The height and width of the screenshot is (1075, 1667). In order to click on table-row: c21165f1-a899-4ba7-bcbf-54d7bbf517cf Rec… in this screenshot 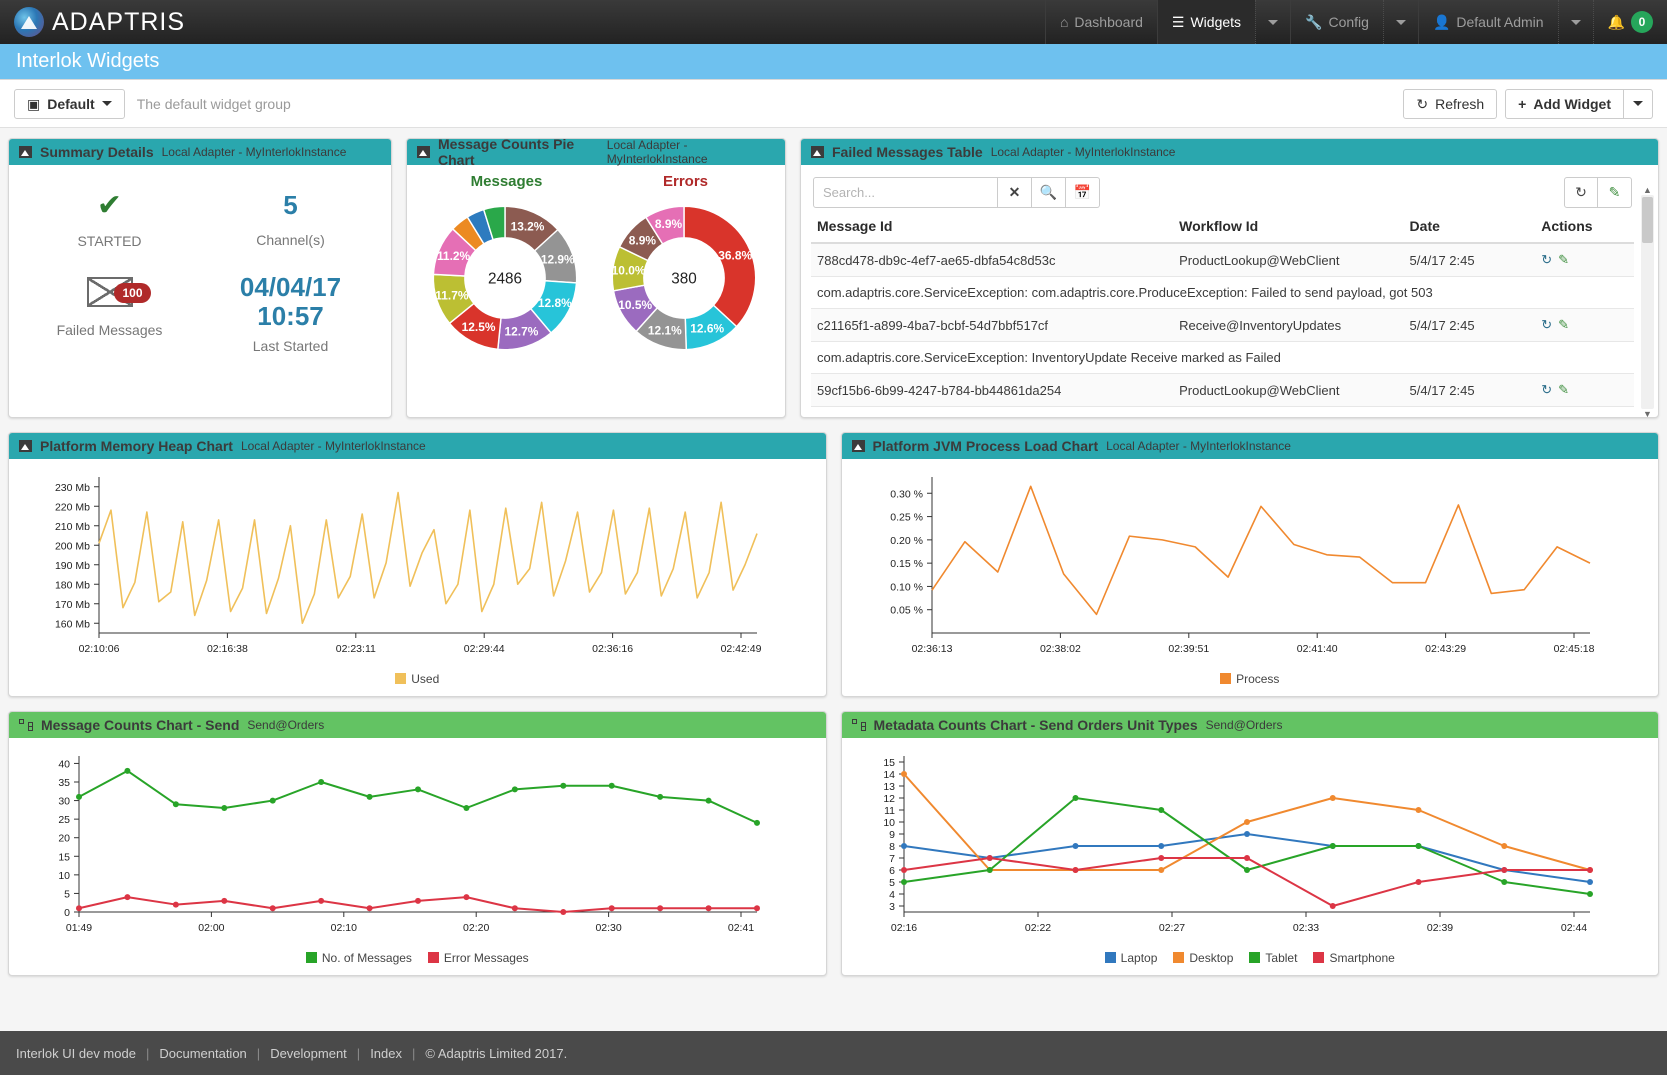, I will do `click(1222, 325)`.